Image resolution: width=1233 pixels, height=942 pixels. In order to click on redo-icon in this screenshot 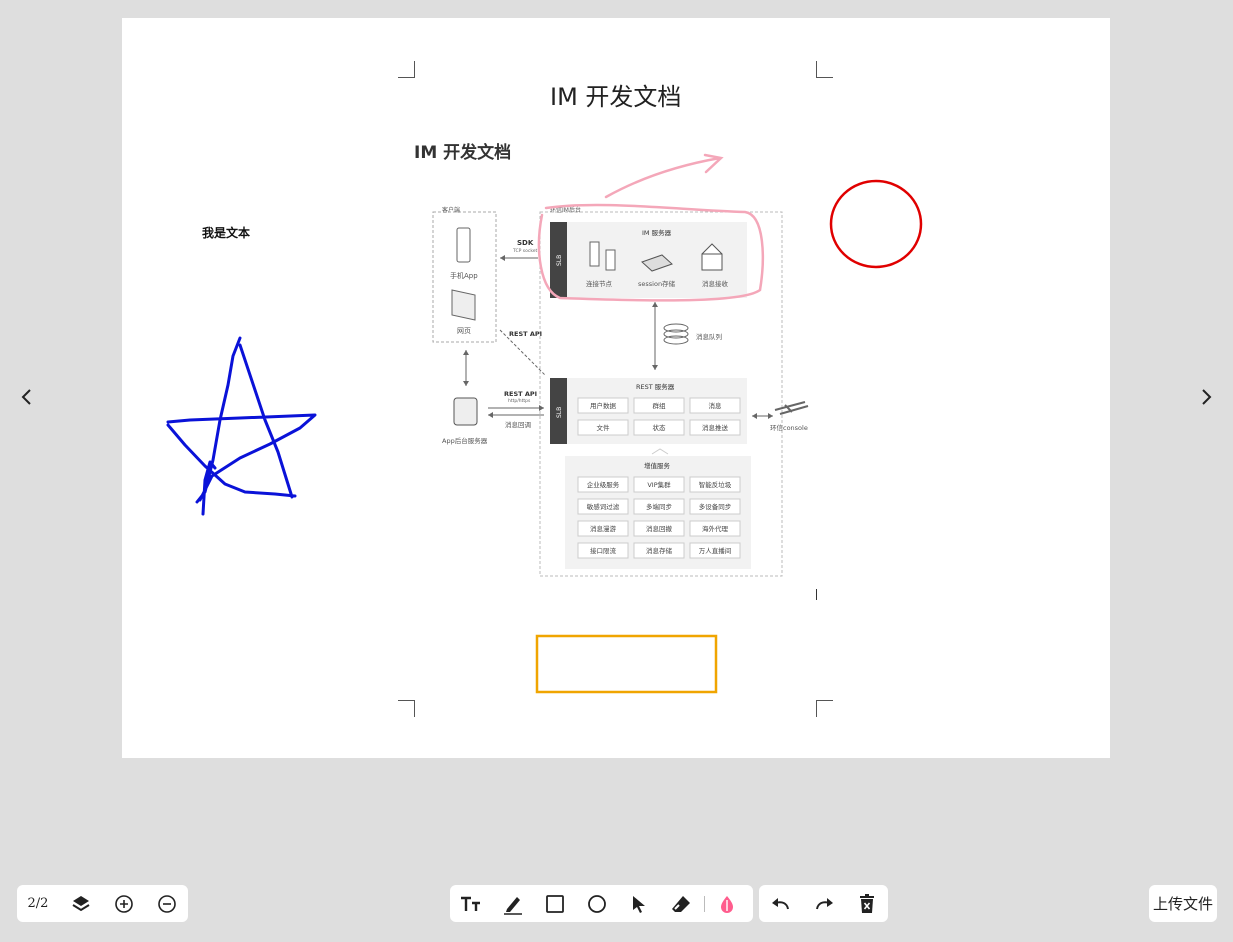, I will do `click(824, 903)`.